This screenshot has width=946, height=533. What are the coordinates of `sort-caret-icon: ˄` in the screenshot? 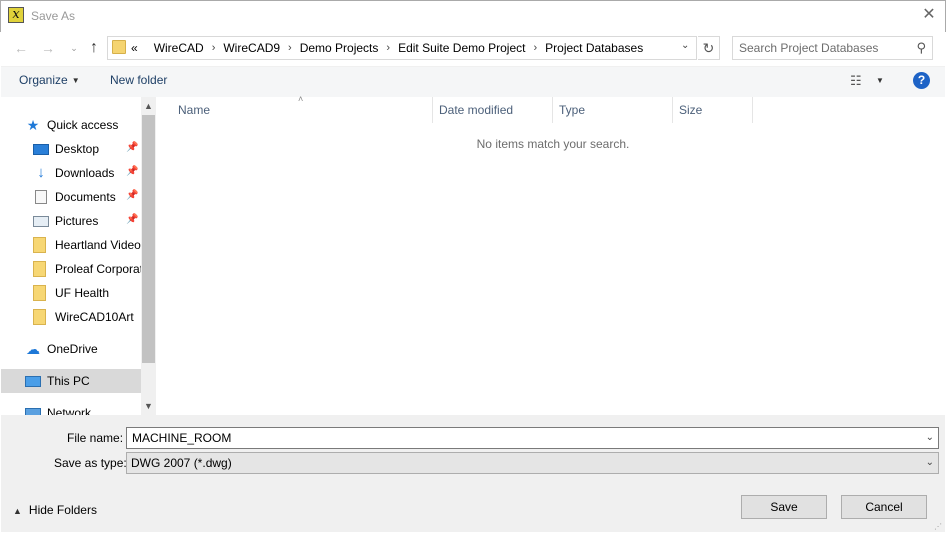 It's located at (301, 99).